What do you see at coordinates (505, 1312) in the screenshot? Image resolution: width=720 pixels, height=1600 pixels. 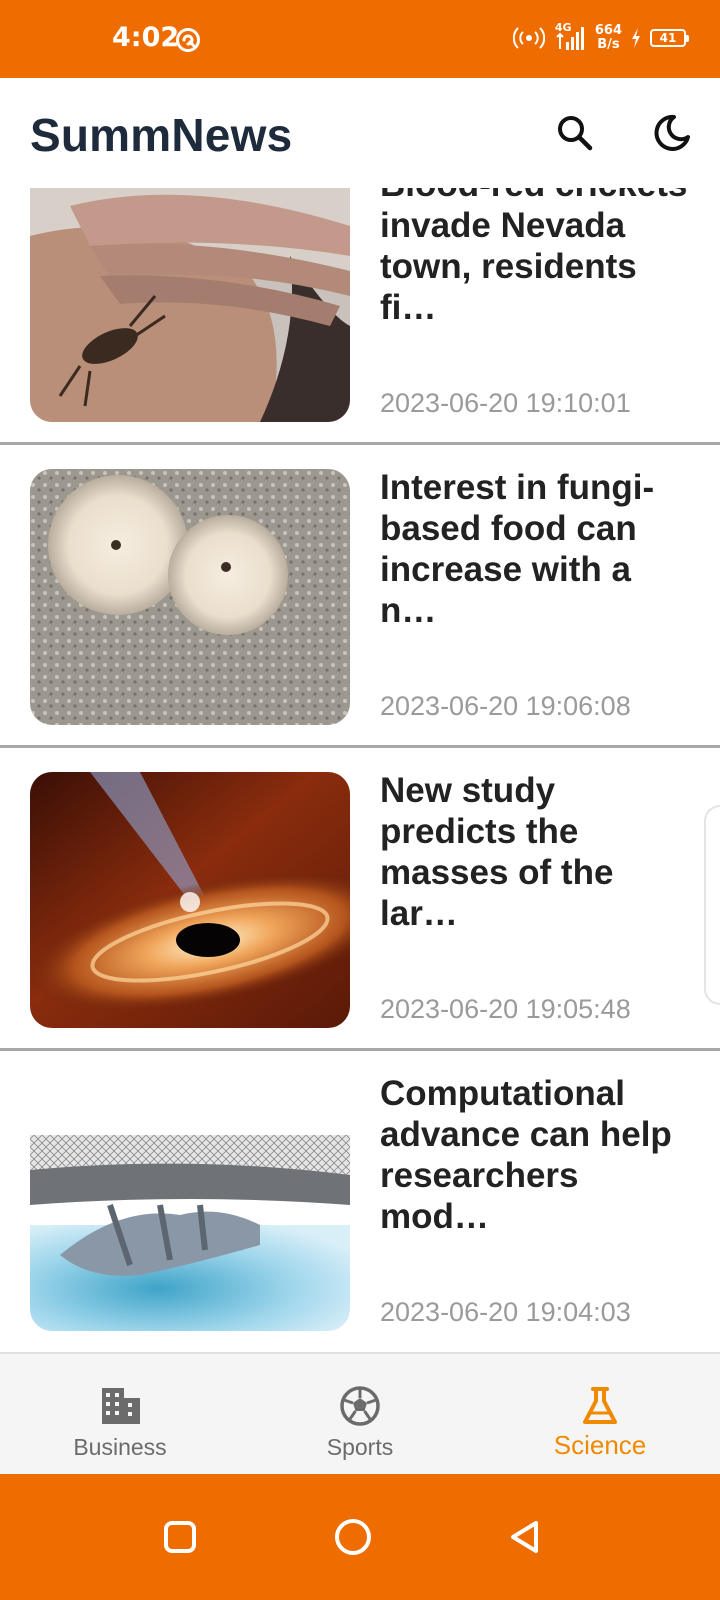 I see `news-timestamp: 2023-06-20 19:04:03` at bounding box center [505, 1312].